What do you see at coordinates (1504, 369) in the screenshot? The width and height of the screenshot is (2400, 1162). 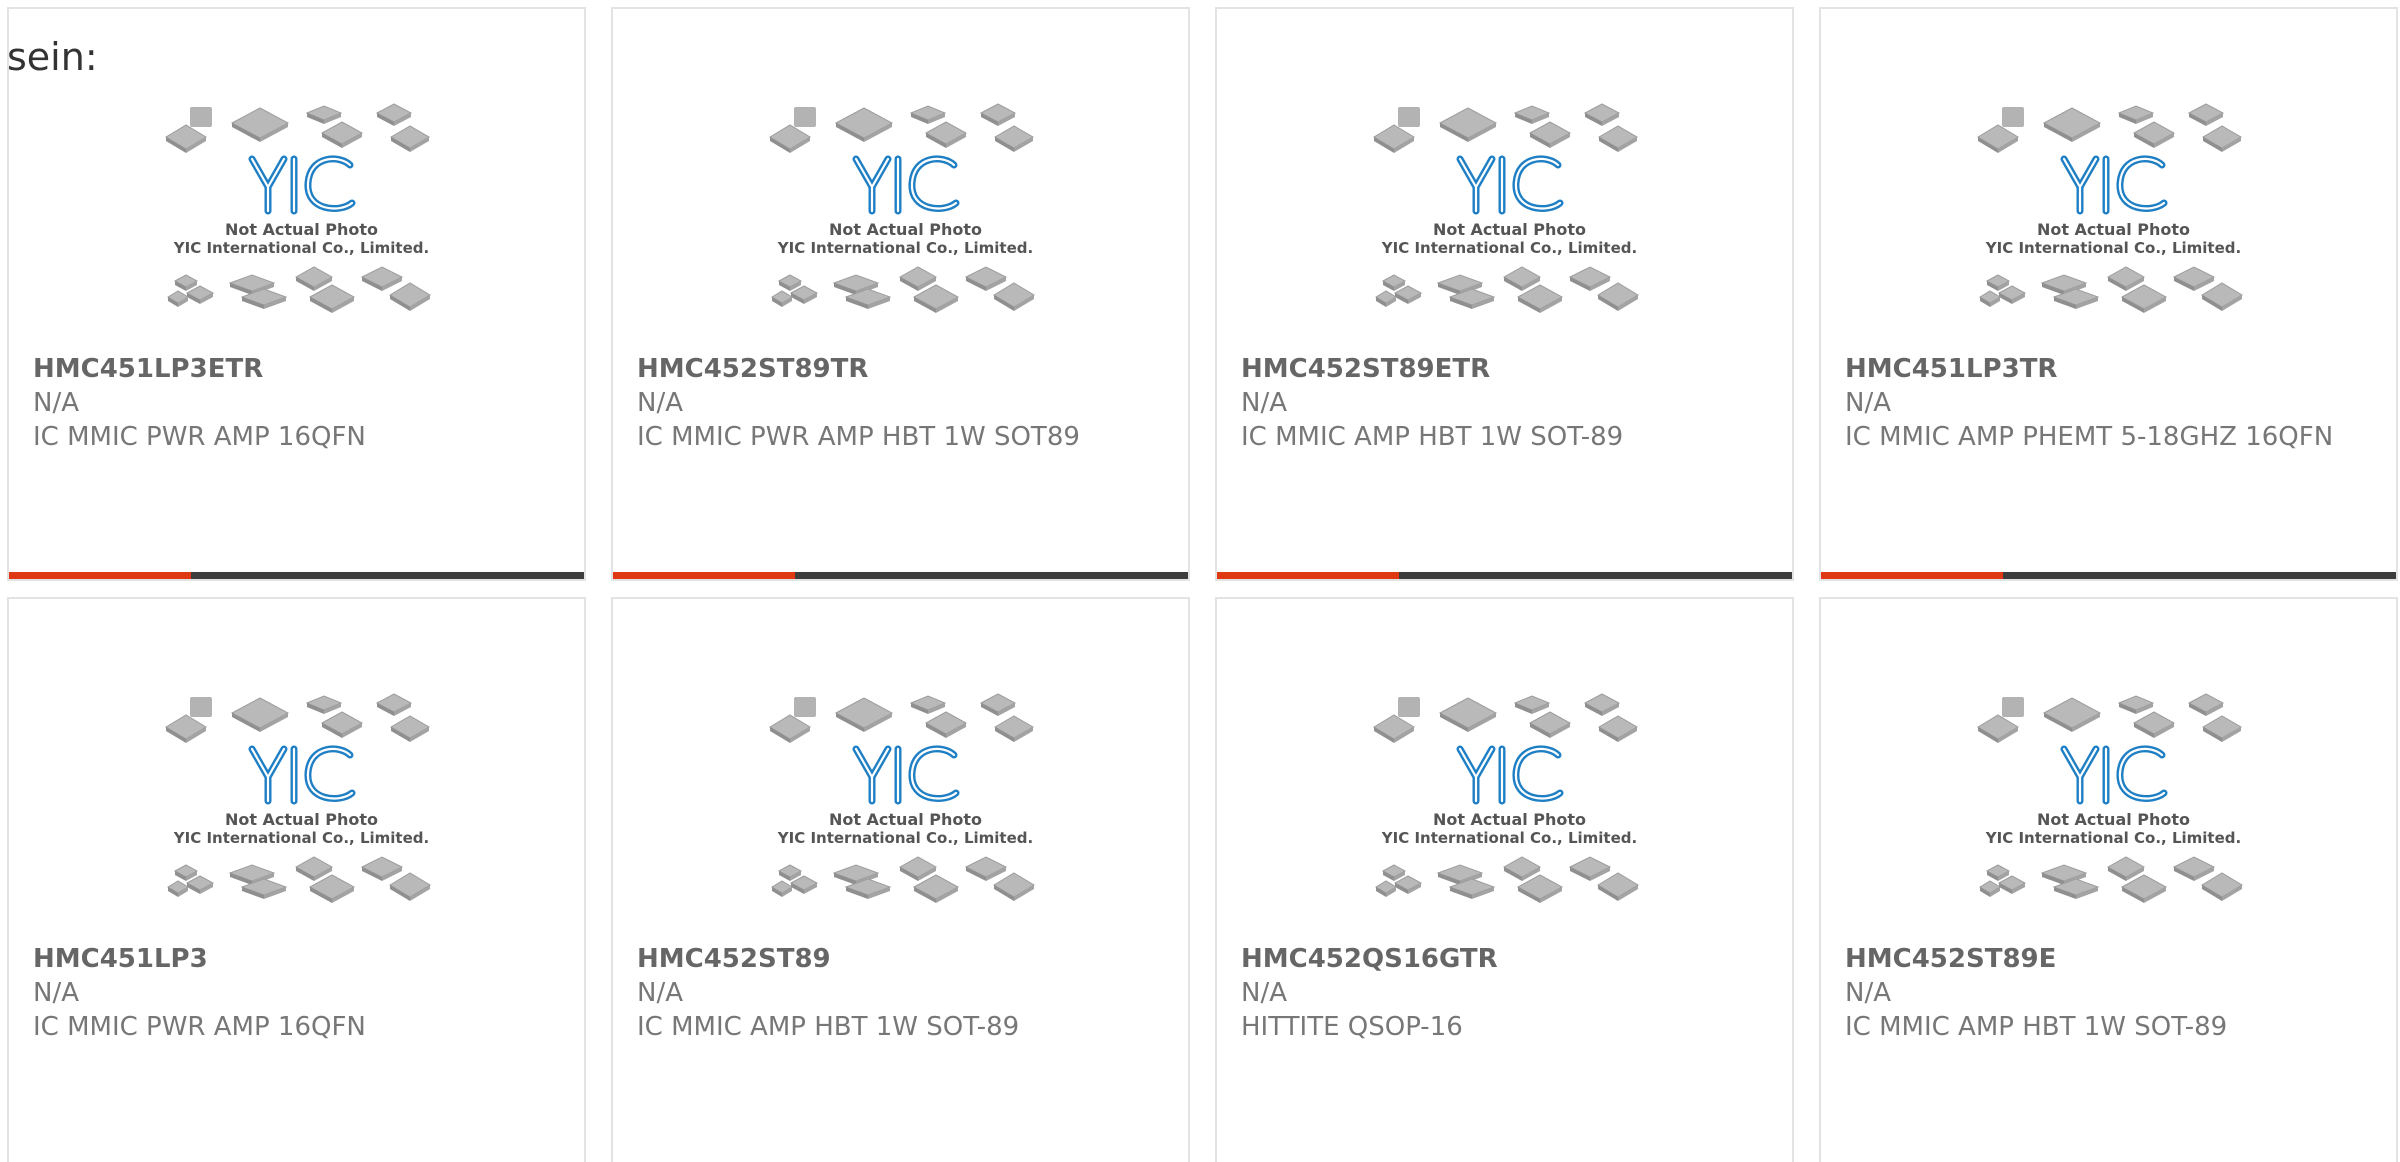 I see `part-number: HMC452ST89ETR` at bounding box center [1504, 369].